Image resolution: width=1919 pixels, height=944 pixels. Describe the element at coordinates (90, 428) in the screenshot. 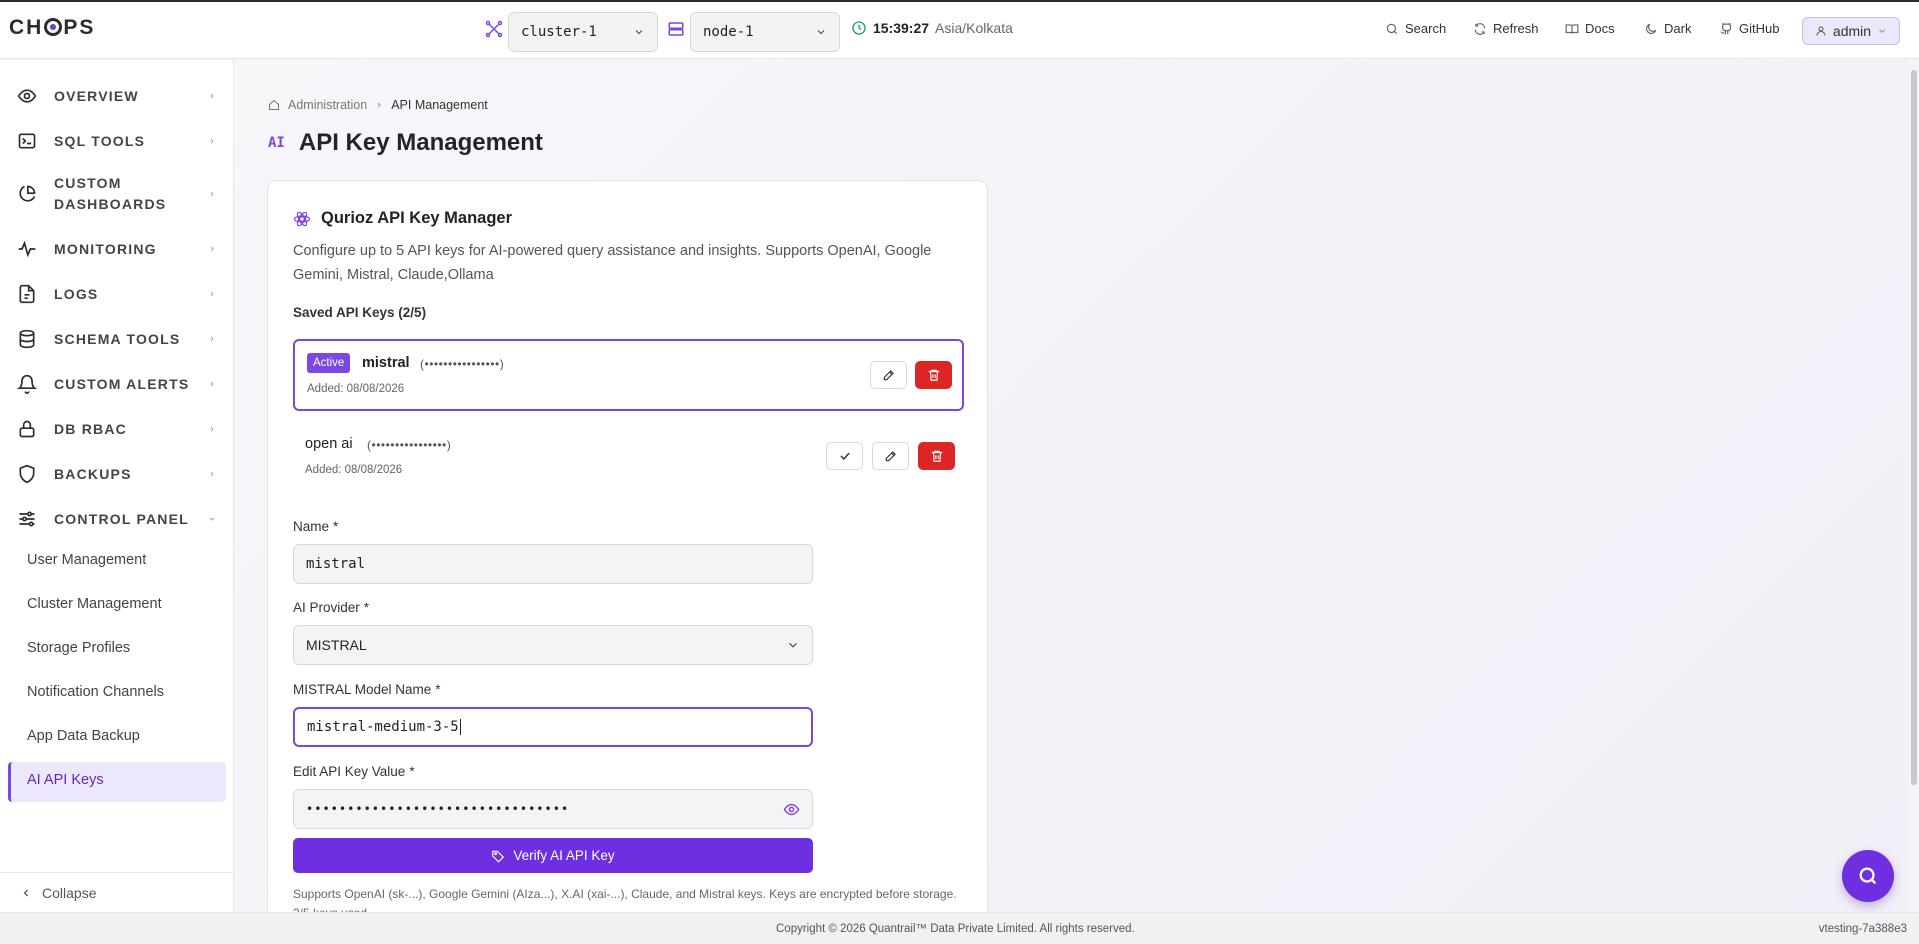

I see `sidebar-item-label: DB RBAC` at that location.